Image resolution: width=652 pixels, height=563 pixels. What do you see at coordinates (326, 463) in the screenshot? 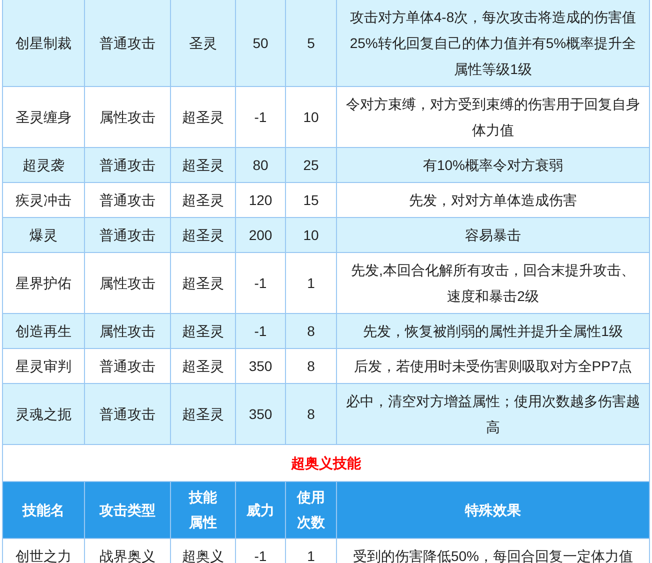
I see `section-title: 超奥义技能` at bounding box center [326, 463].